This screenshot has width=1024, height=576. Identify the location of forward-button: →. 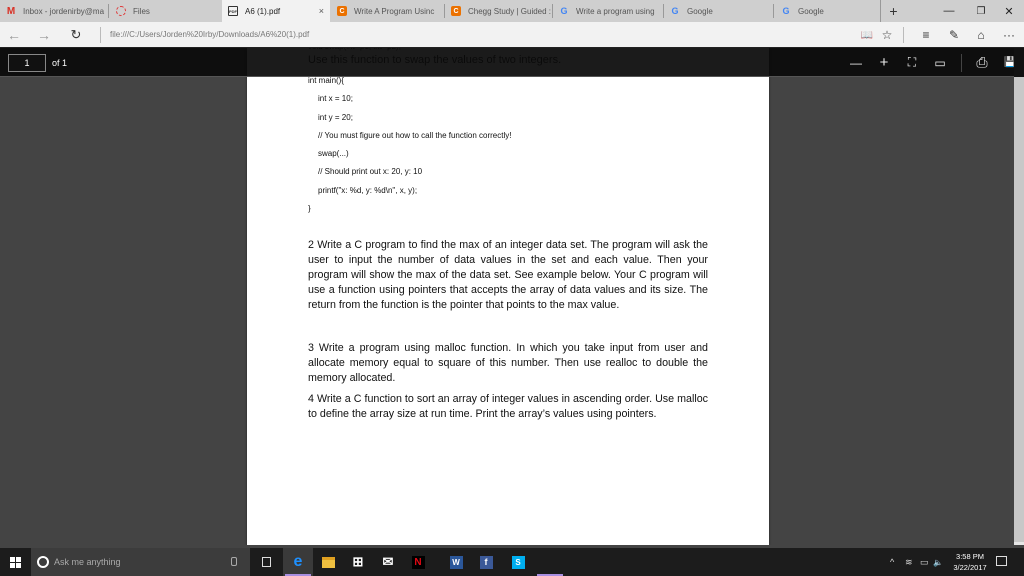
(44, 35).